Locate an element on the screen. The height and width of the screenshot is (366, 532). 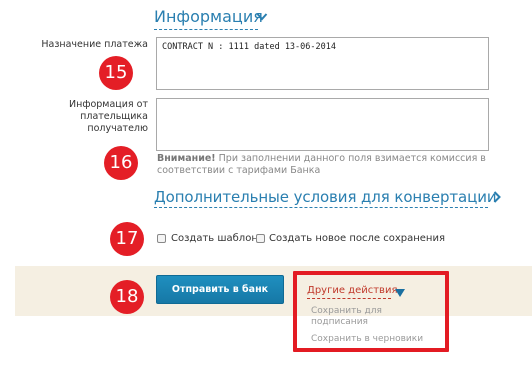
create-template-label: Создать шаблон is located at coordinates (214, 238).